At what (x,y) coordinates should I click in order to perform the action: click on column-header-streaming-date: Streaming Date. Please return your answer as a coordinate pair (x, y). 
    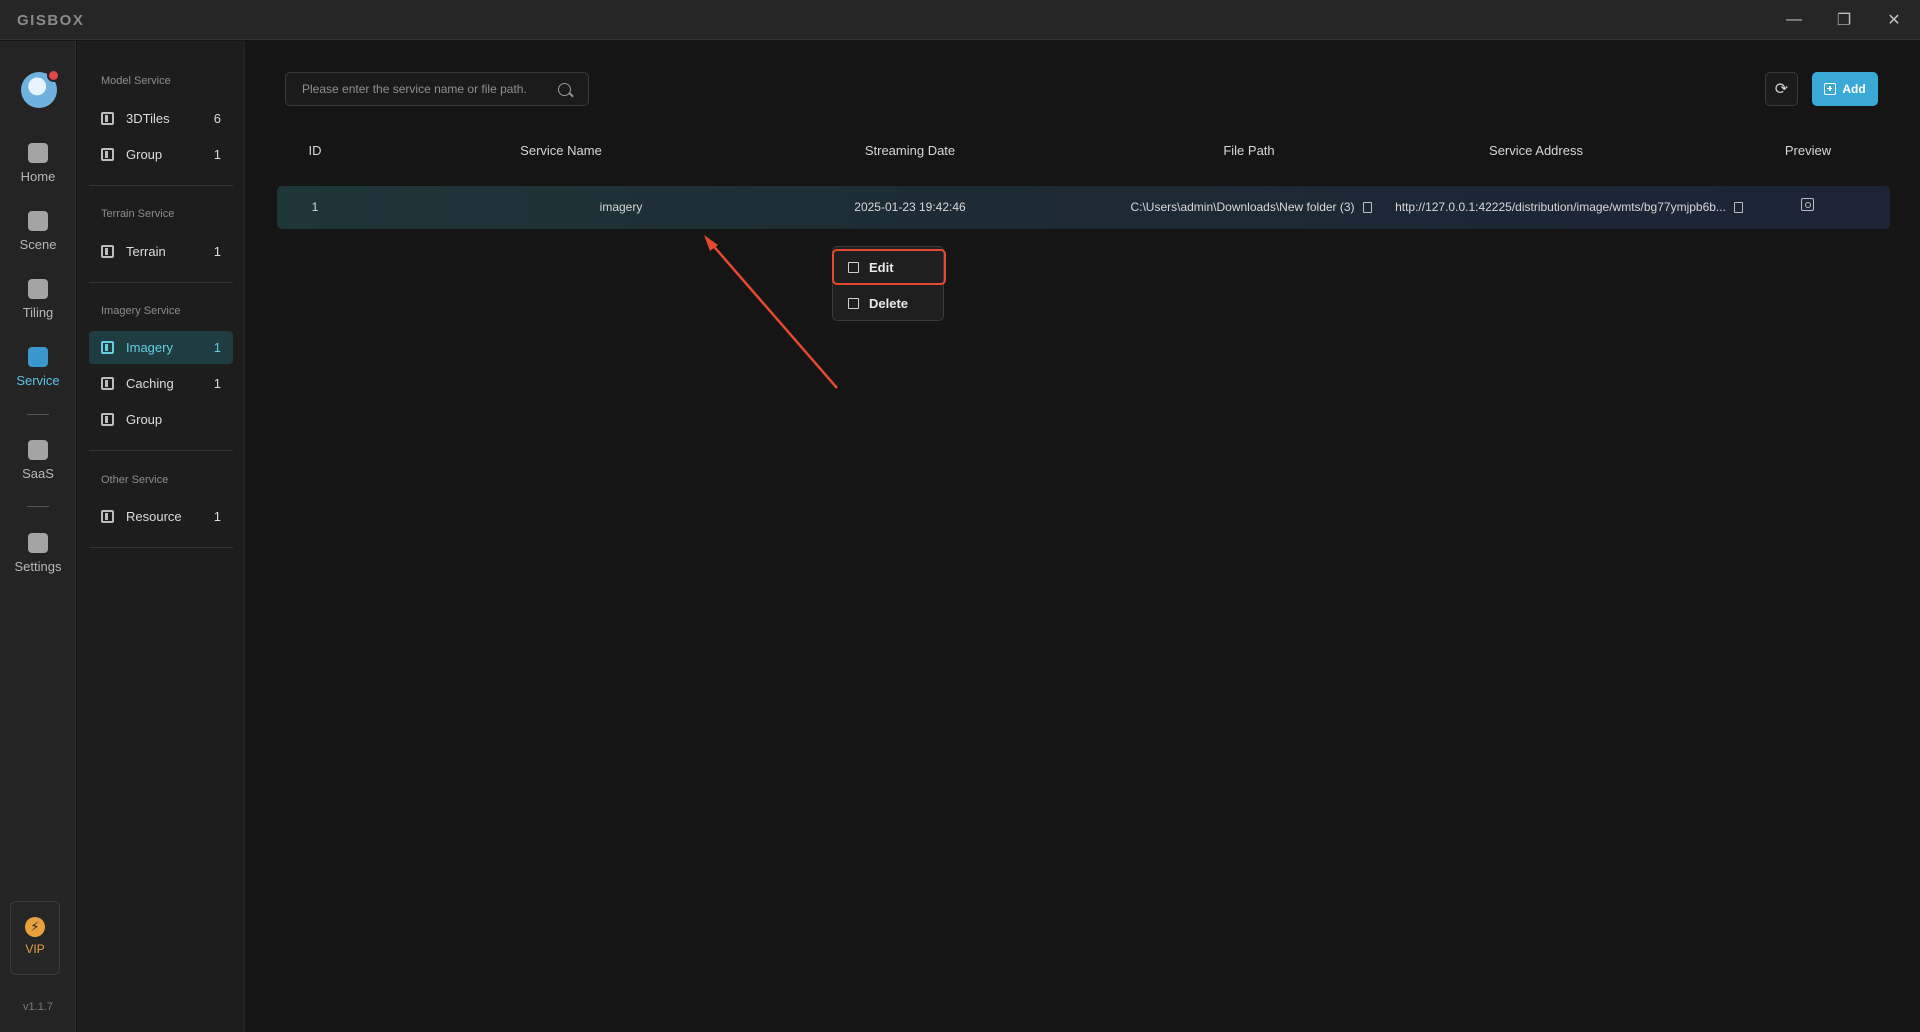
    Looking at the image, I should click on (910, 150).